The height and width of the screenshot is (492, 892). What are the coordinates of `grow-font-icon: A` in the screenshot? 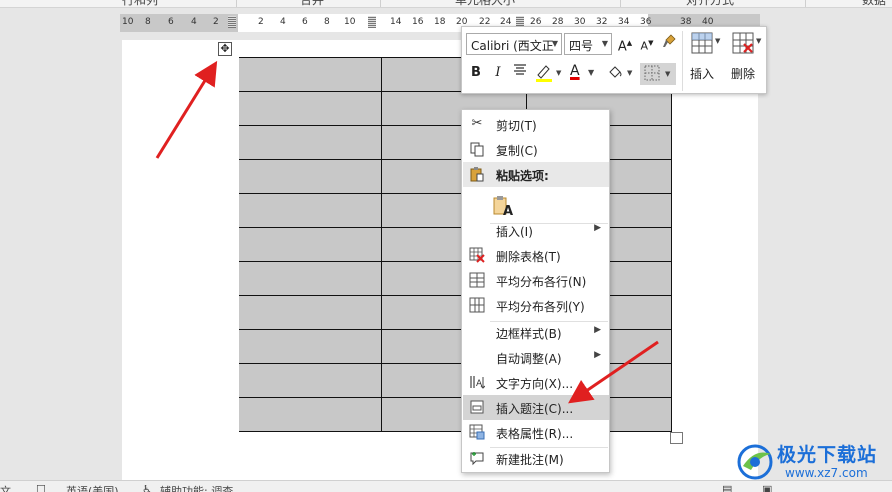 It's located at (622, 47).